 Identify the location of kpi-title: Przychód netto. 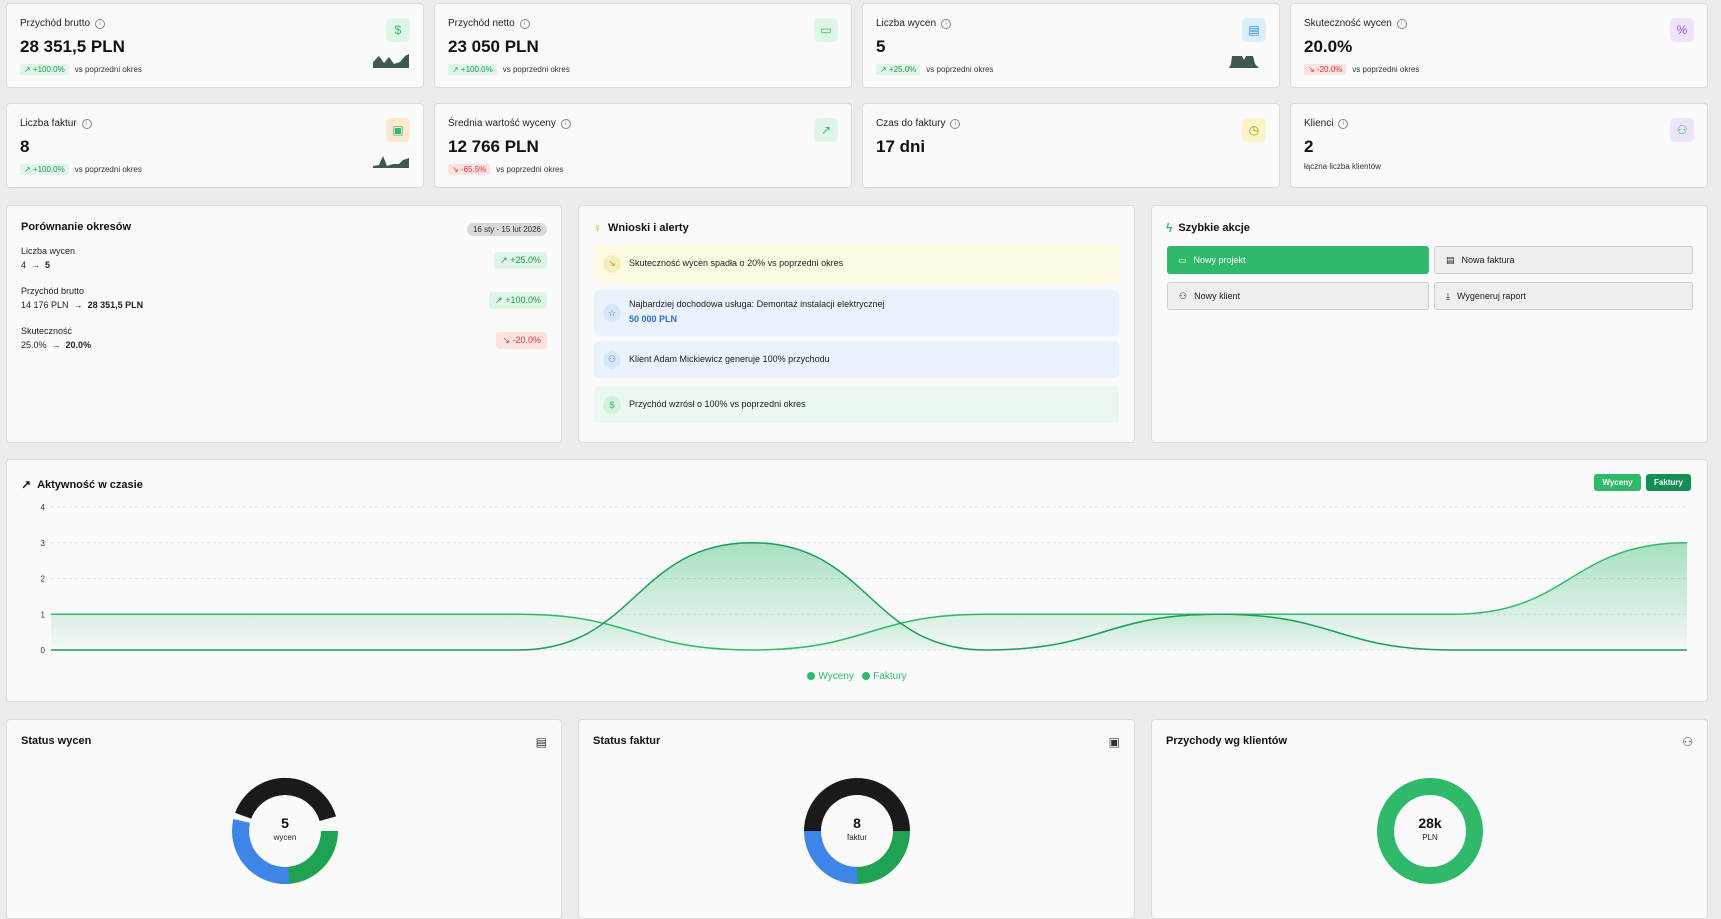
(481, 23).